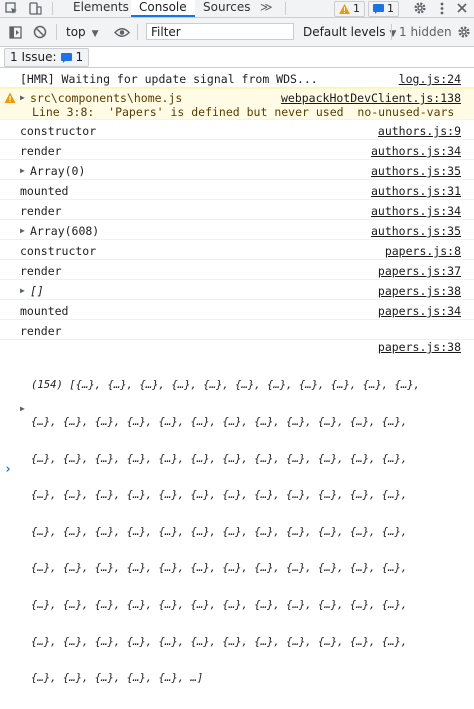  I want to click on filter-input, so click(220, 31).